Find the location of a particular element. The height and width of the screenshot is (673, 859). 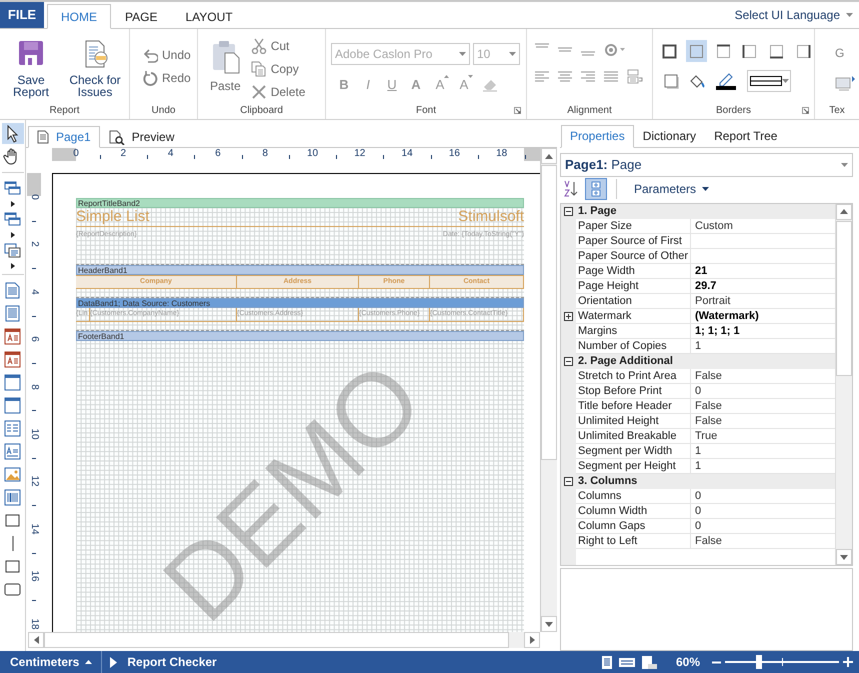

border-none-button is located at coordinates (697, 51).